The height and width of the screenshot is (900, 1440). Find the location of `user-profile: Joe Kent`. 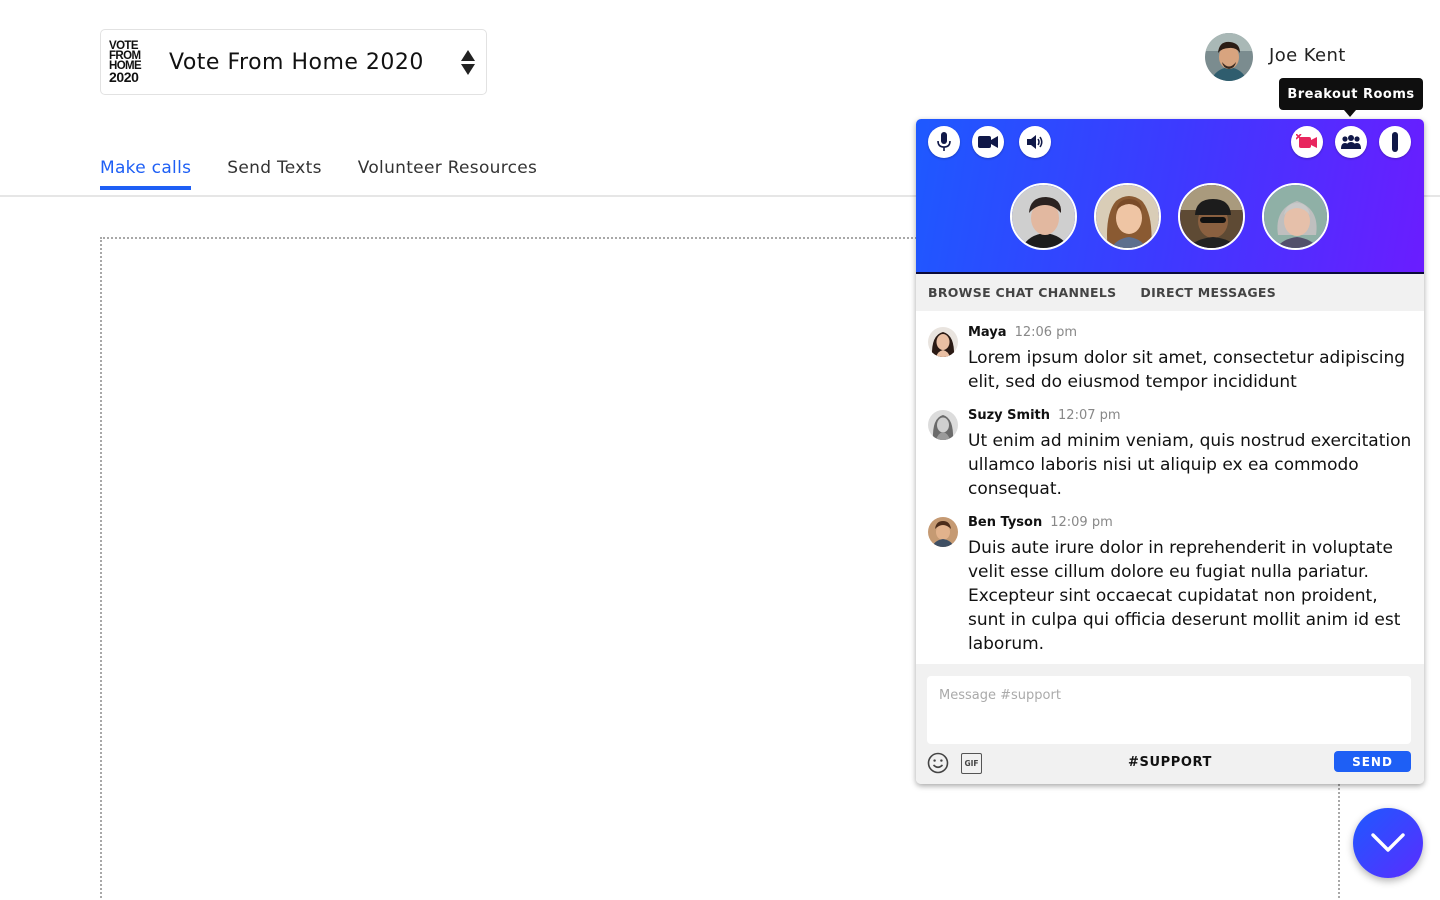

user-profile: Joe Kent is located at coordinates (1275, 57).